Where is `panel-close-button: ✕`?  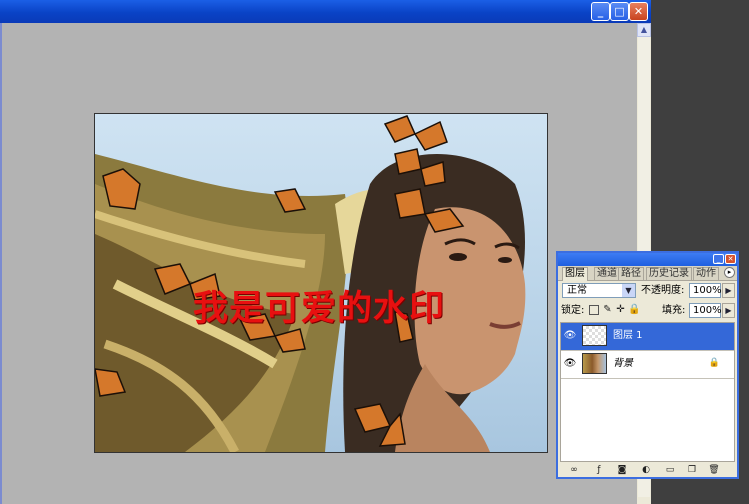 panel-close-button: ✕ is located at coordinates (730, 259).